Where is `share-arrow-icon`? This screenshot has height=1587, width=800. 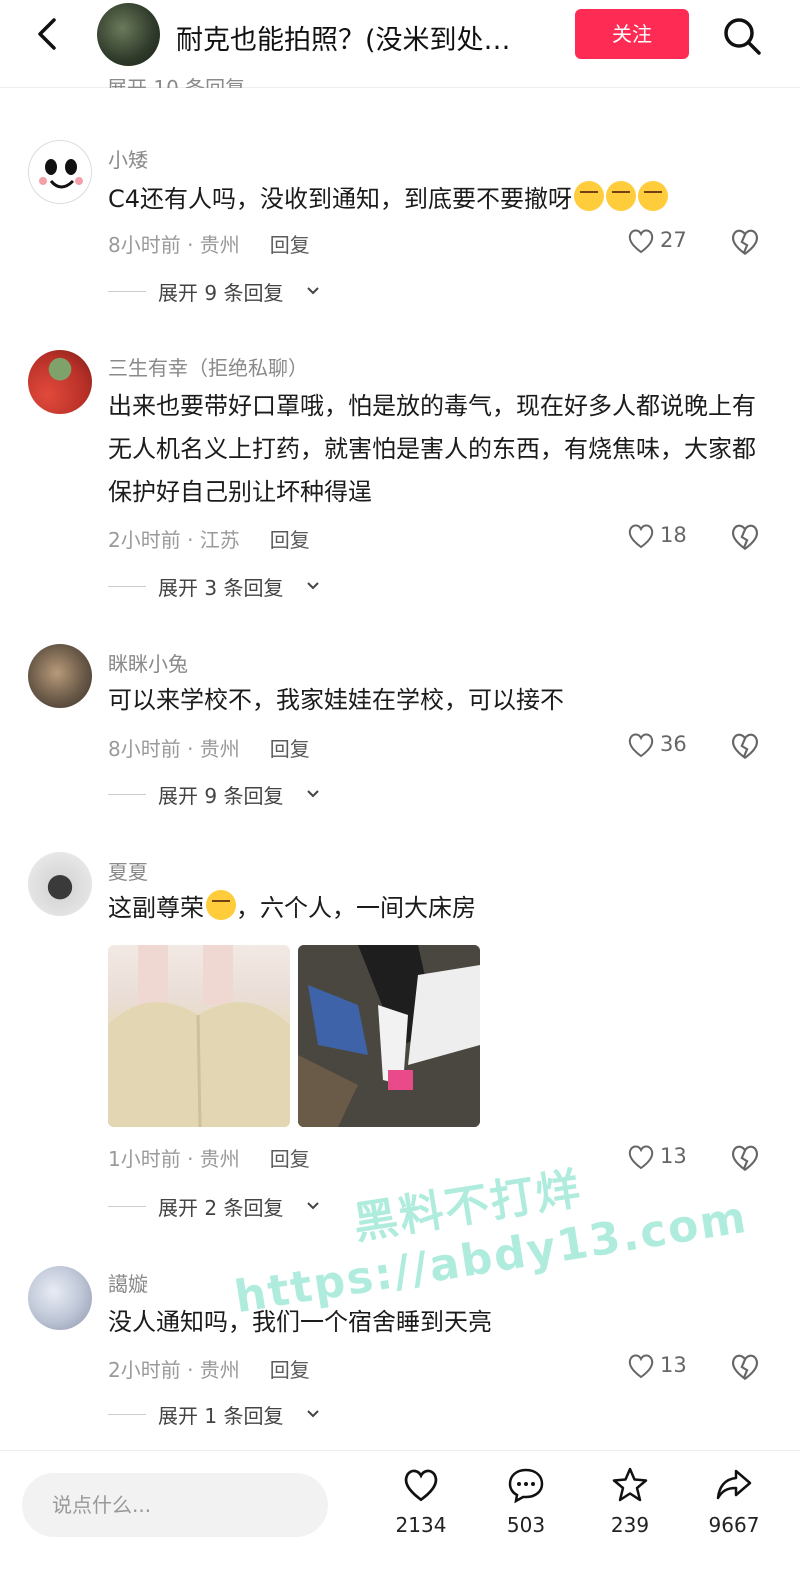
share-arrow-icon is located at coordinates (734, 1484).